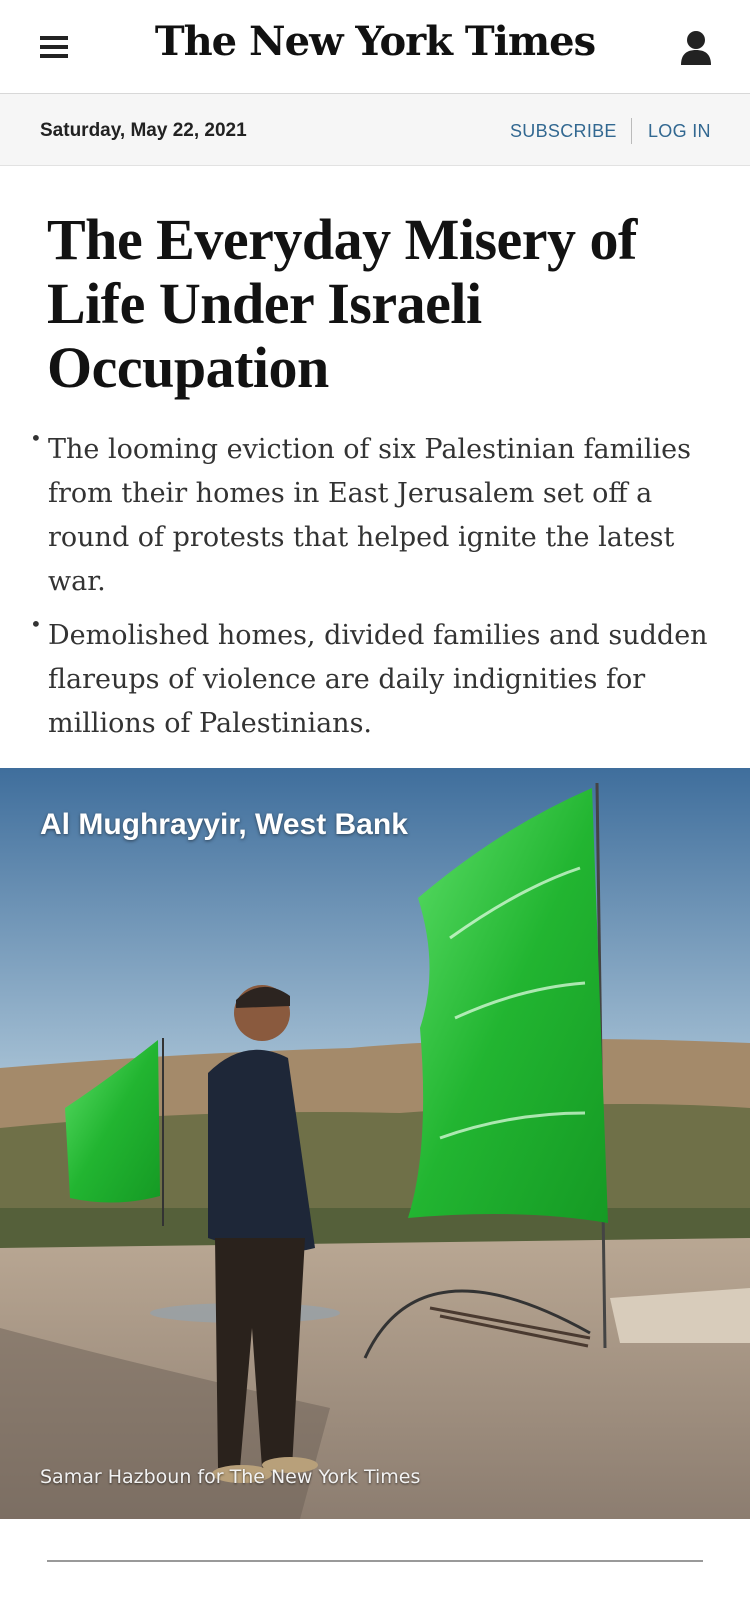 The image size is (750, 1600). I want to click on date-bar: Saturday, May 22, 2021 SUBSCRIBE LOG IN, so click(375, 130).